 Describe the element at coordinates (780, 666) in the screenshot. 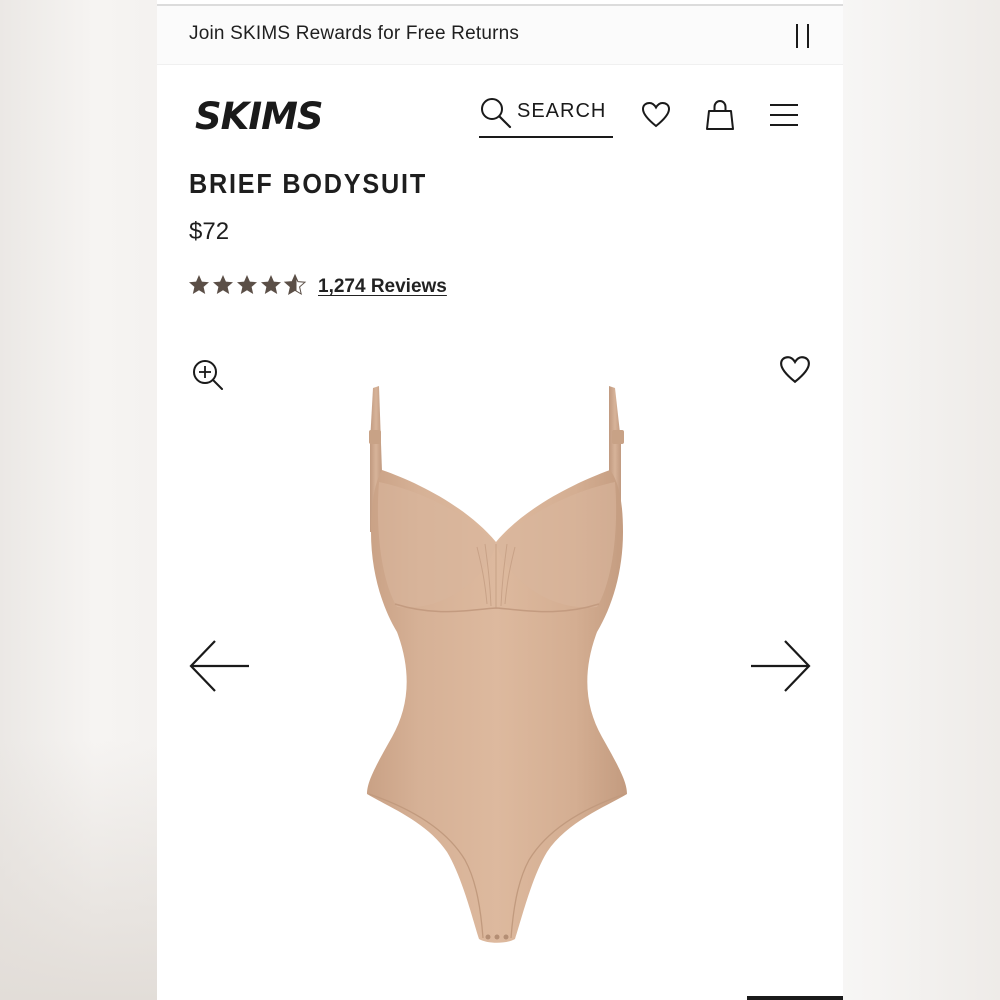

I see `arrow-right-icon` at that location.